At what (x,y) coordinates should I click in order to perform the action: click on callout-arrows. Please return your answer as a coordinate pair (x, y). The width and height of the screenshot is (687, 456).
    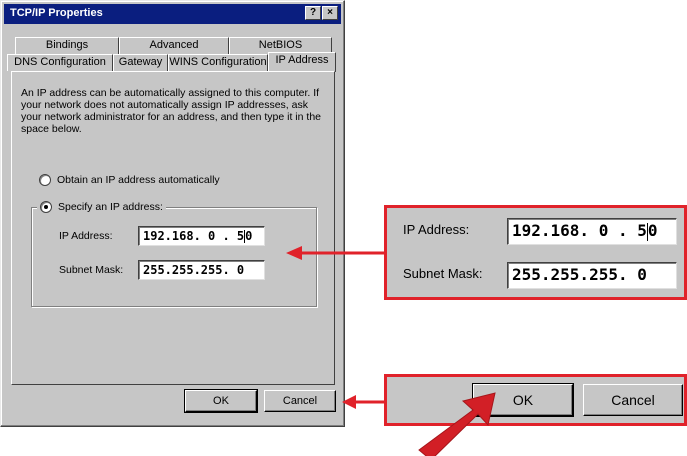
    Looking at the image, I should click on (391, 351).